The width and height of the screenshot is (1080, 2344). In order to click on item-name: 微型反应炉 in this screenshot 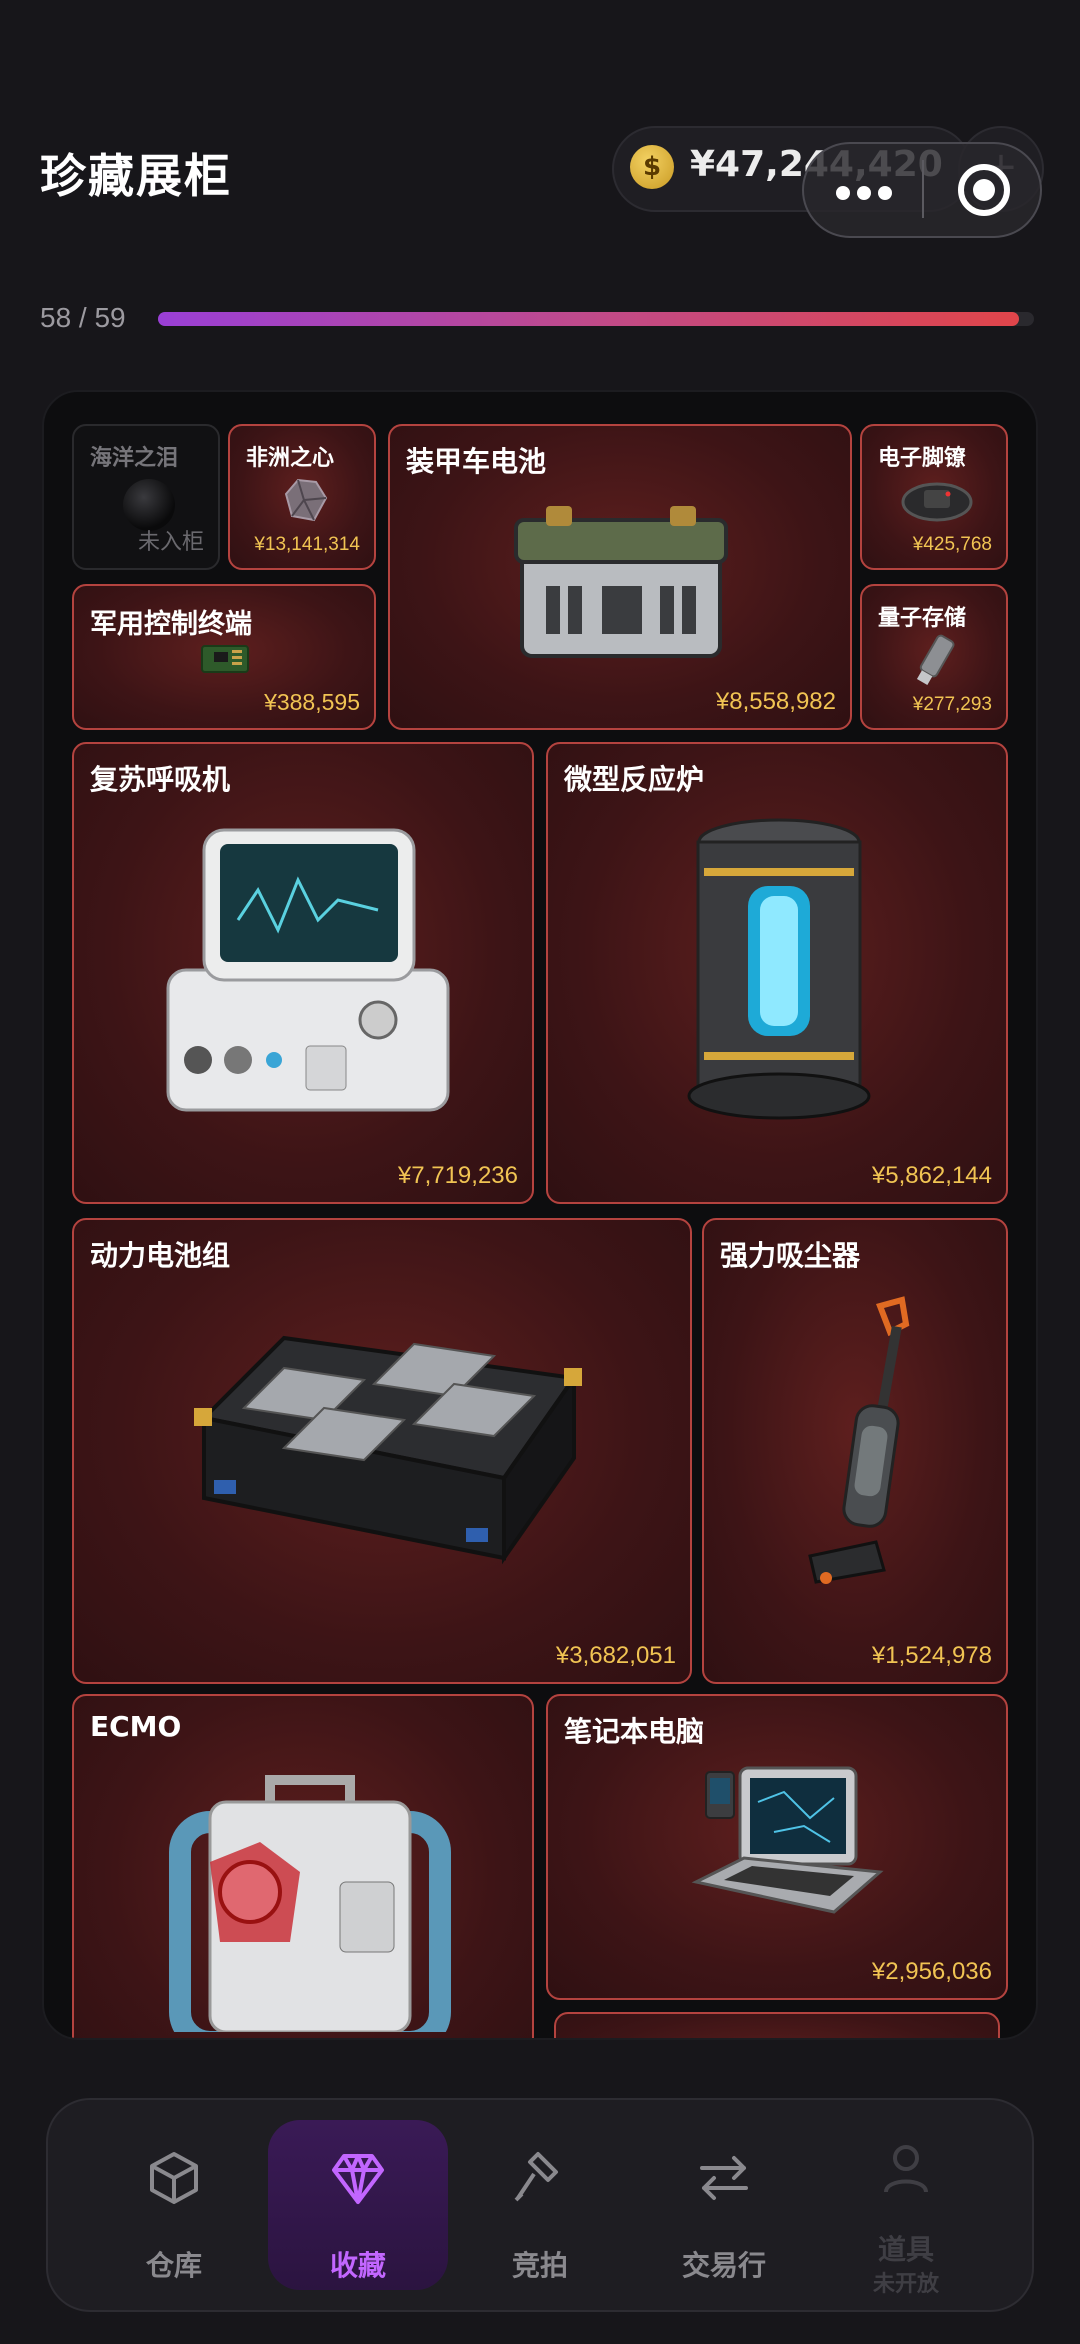, I will do `click(634, 779)`.